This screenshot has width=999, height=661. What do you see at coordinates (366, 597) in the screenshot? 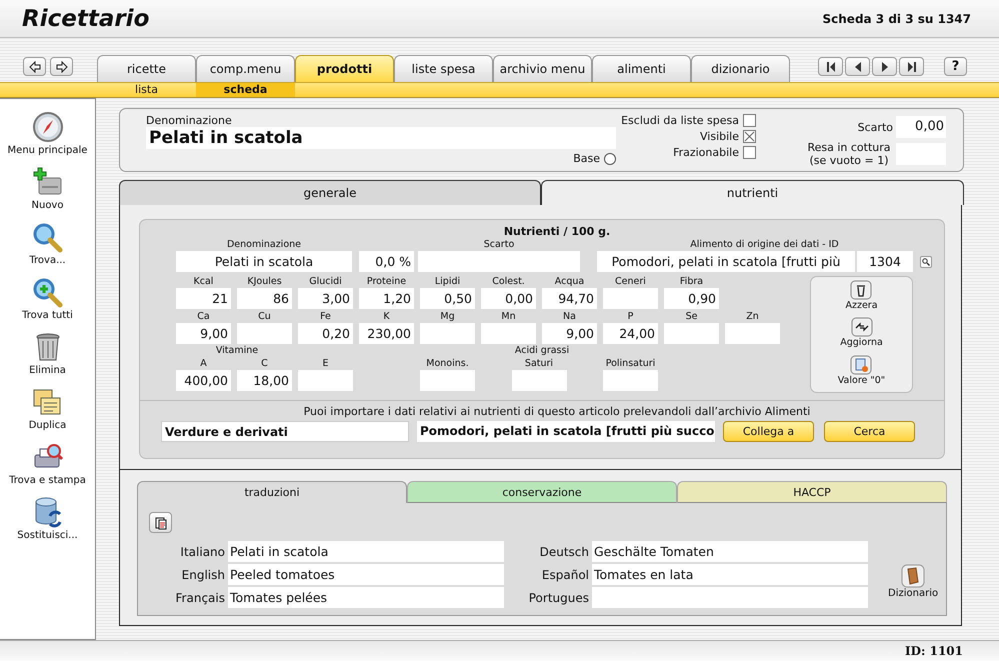
I see `translation-field: Tomates pelées` at bounding box center [366, 597].